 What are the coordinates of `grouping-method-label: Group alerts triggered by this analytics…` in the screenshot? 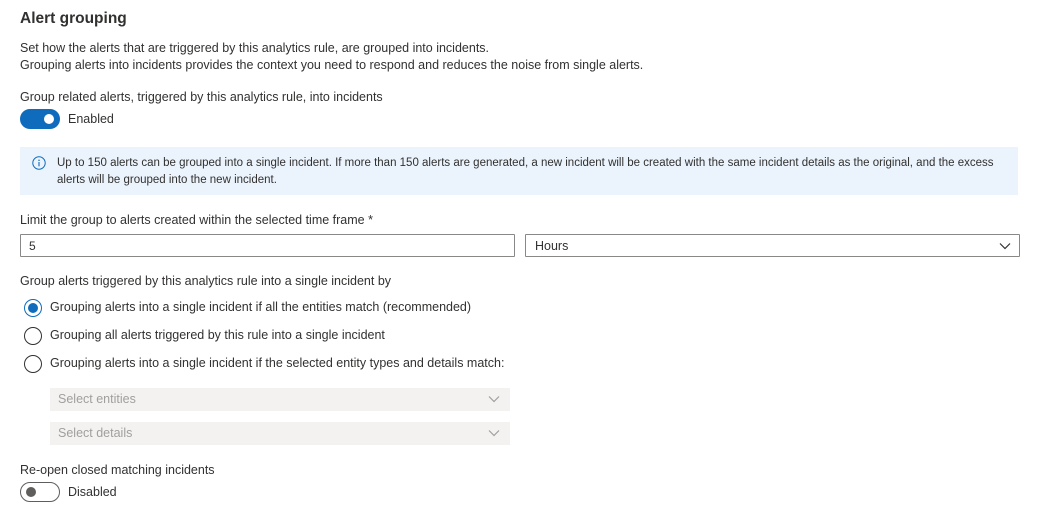 It's located at (206, 281).